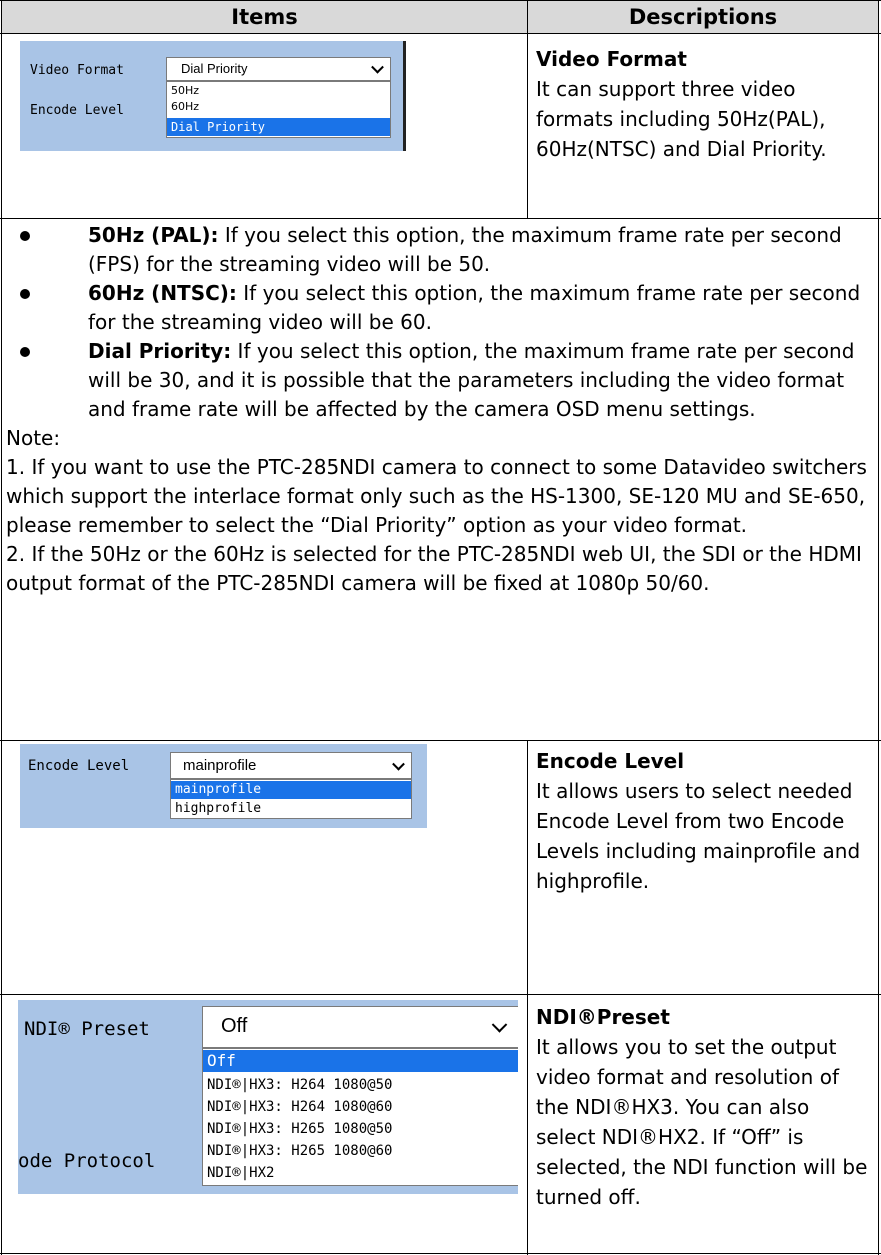 This screenshot has width=881, height=1255. What do you see at coordinates (214, 68) in the screenshot?
I see `video-format-selected-value: Dial Priority` at bounding box center [214, 68].